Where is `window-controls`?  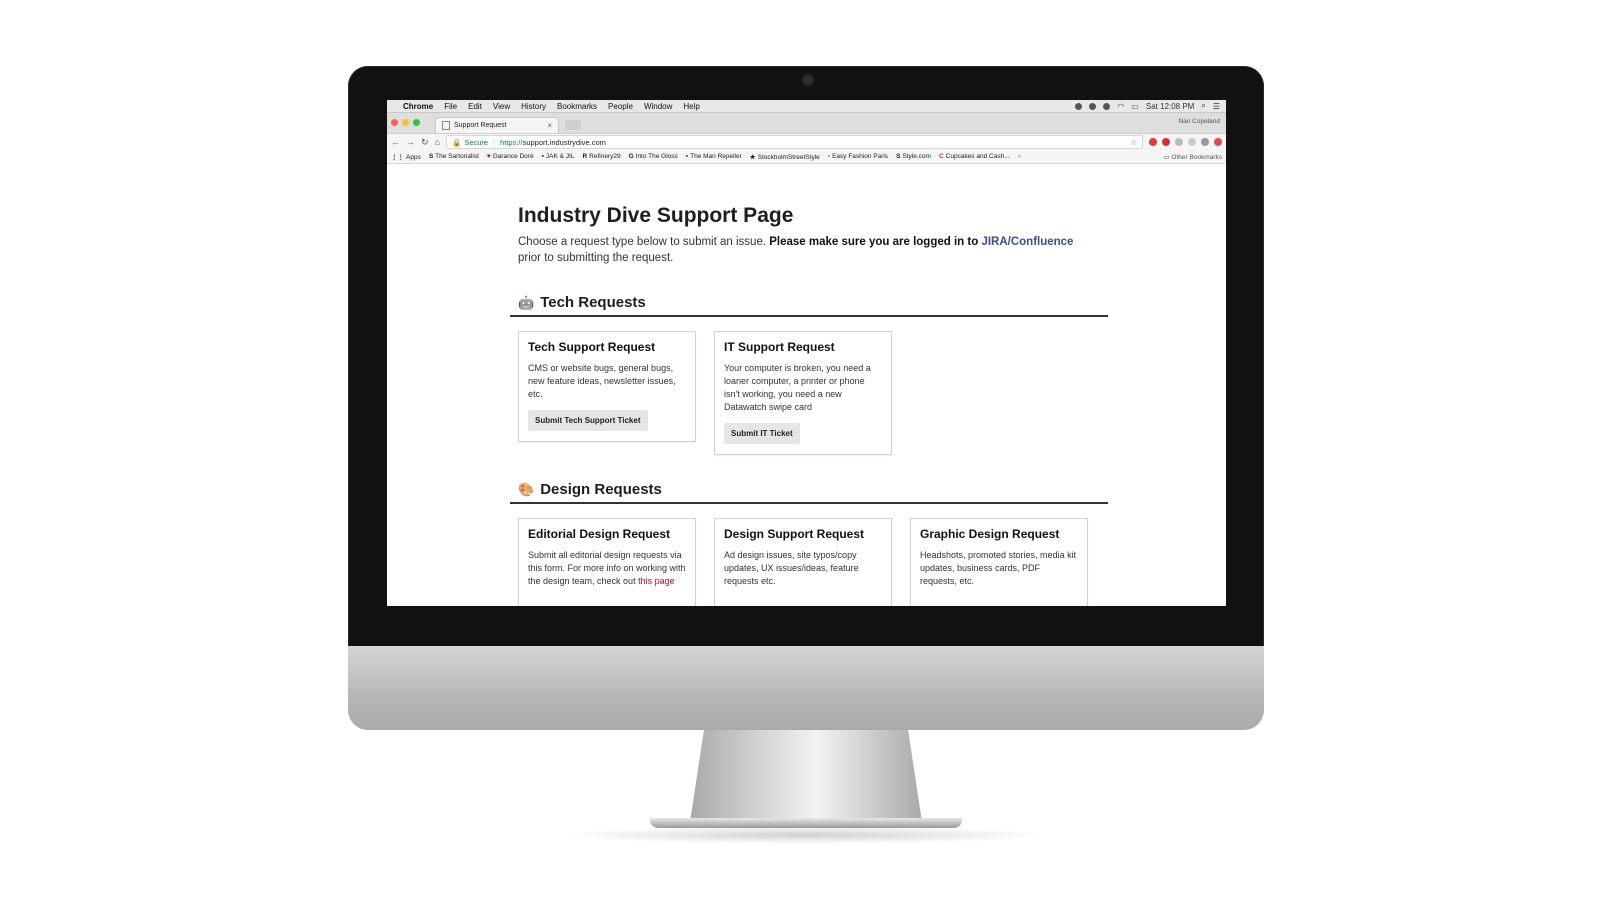 window-controls is located at coordinates (405, 122).